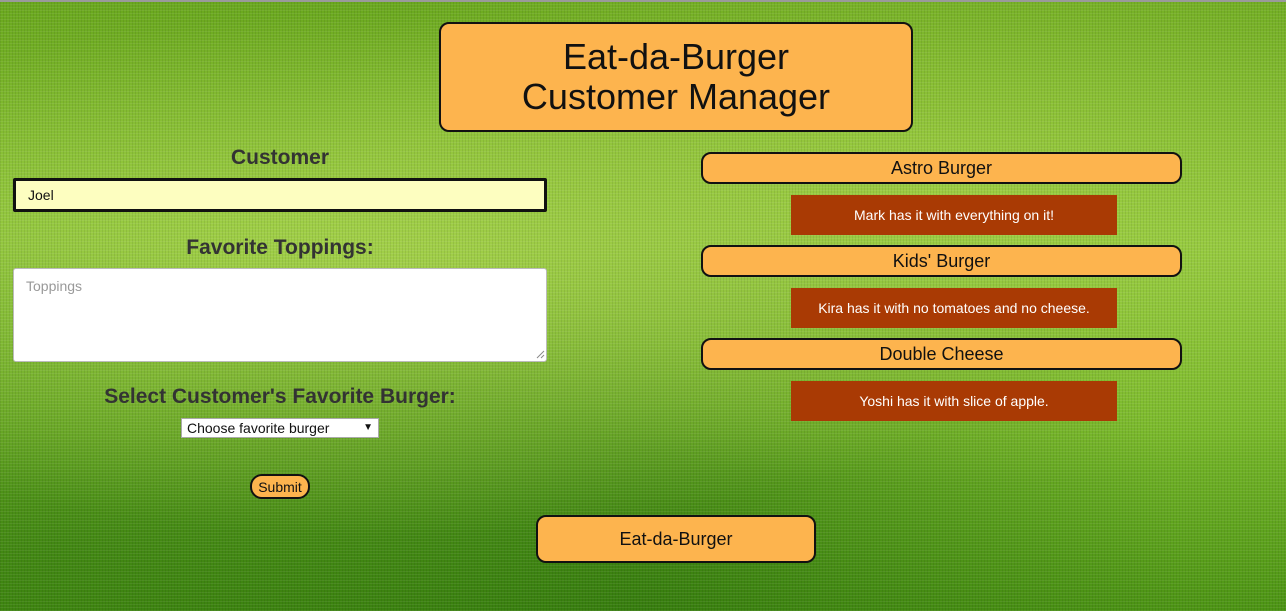 This screenshot has height=611, width=1286. I want to click on favorite-burger-select-value: Choose favorite burger, so click(258, 428).